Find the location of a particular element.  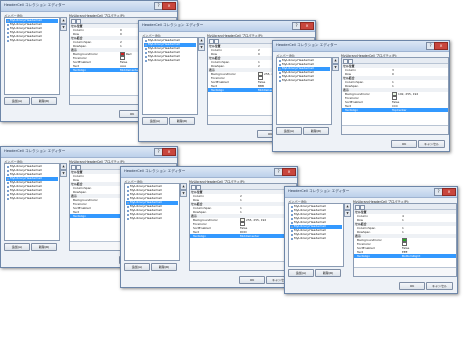

property-row: TextAlign MiddleCenter is located at coordinates (243, 236).